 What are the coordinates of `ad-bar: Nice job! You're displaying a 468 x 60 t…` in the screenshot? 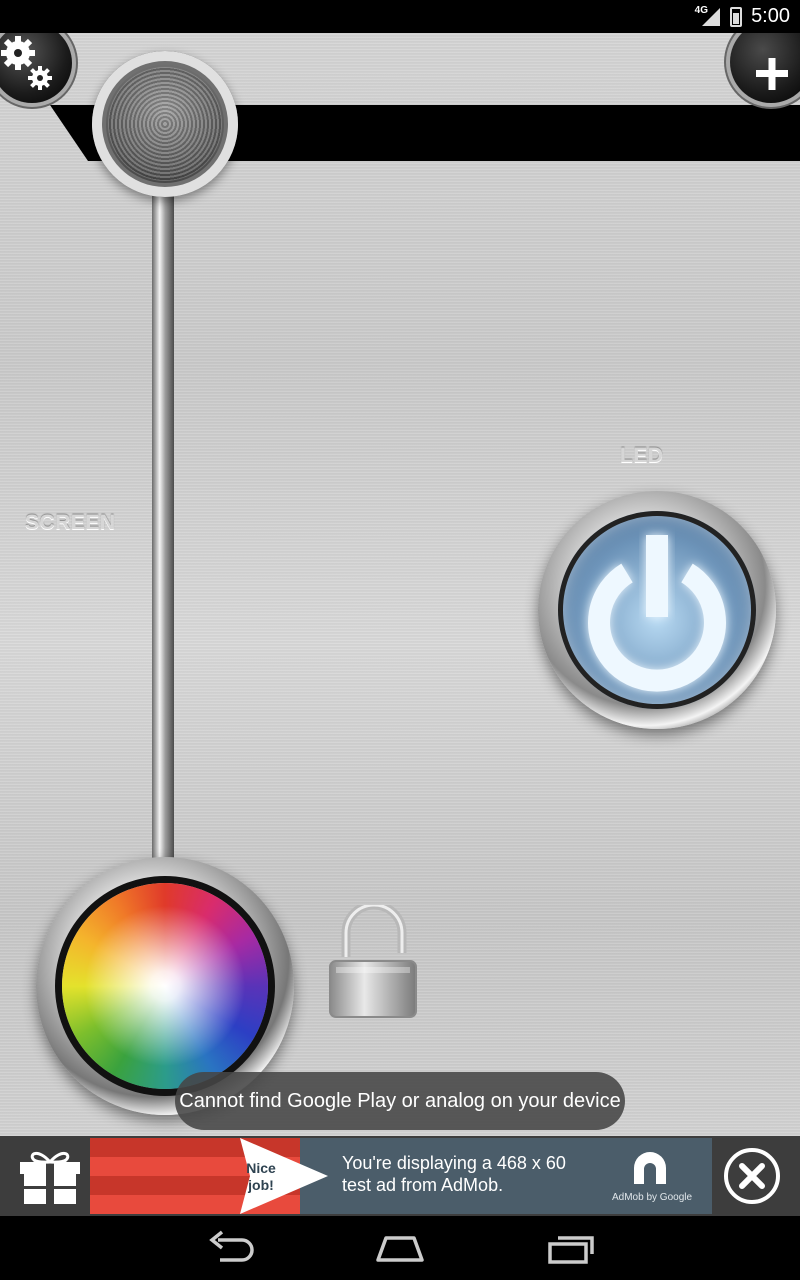 It's located at (400, 1176).